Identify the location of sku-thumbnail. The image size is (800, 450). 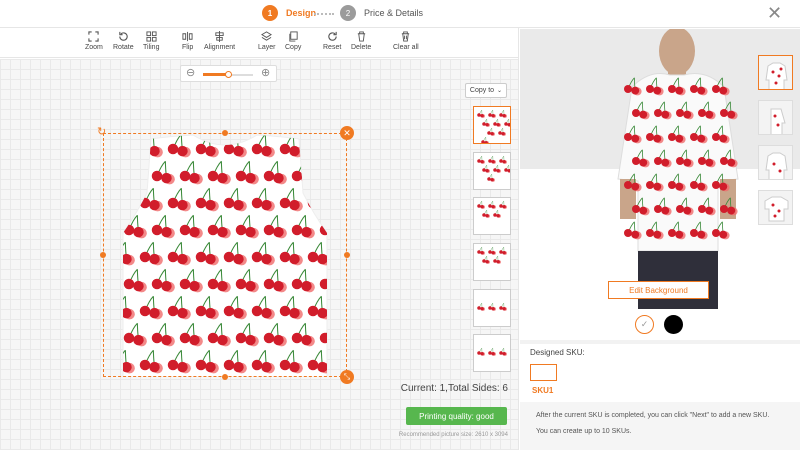
(543, 372).